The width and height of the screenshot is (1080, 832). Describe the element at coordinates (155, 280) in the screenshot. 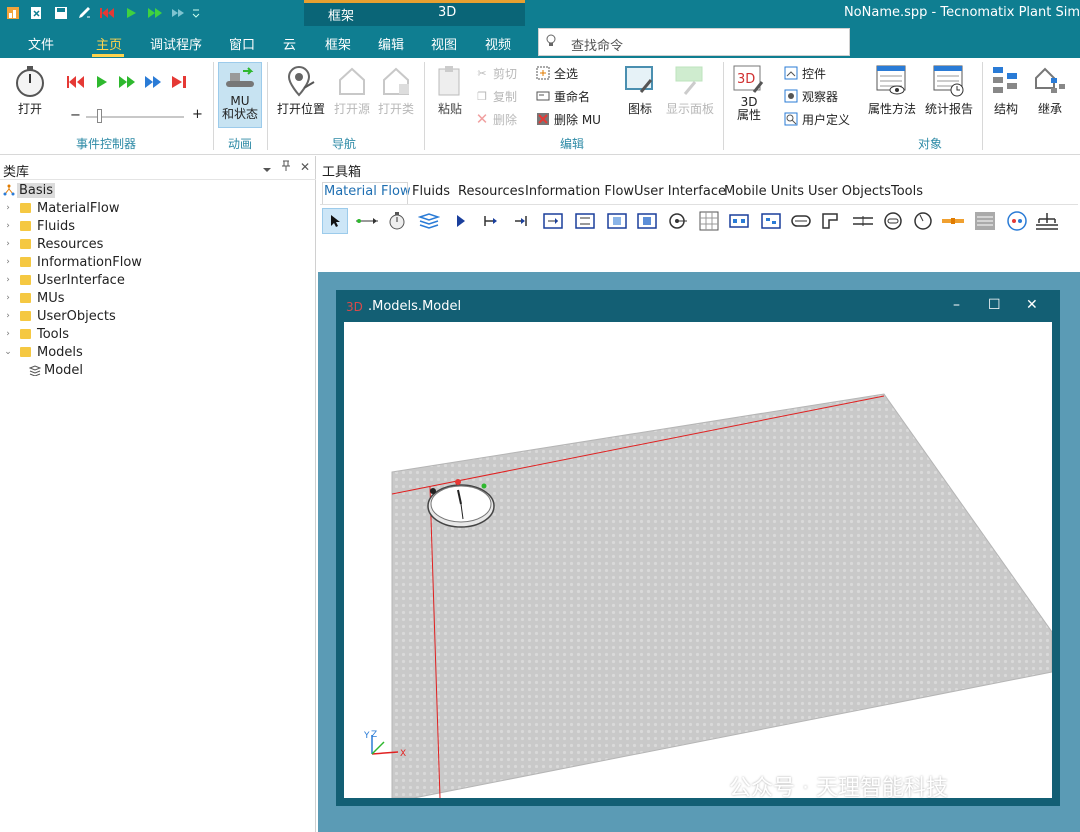

I see `tree-item-userinterface: › UserInterface` at that location.